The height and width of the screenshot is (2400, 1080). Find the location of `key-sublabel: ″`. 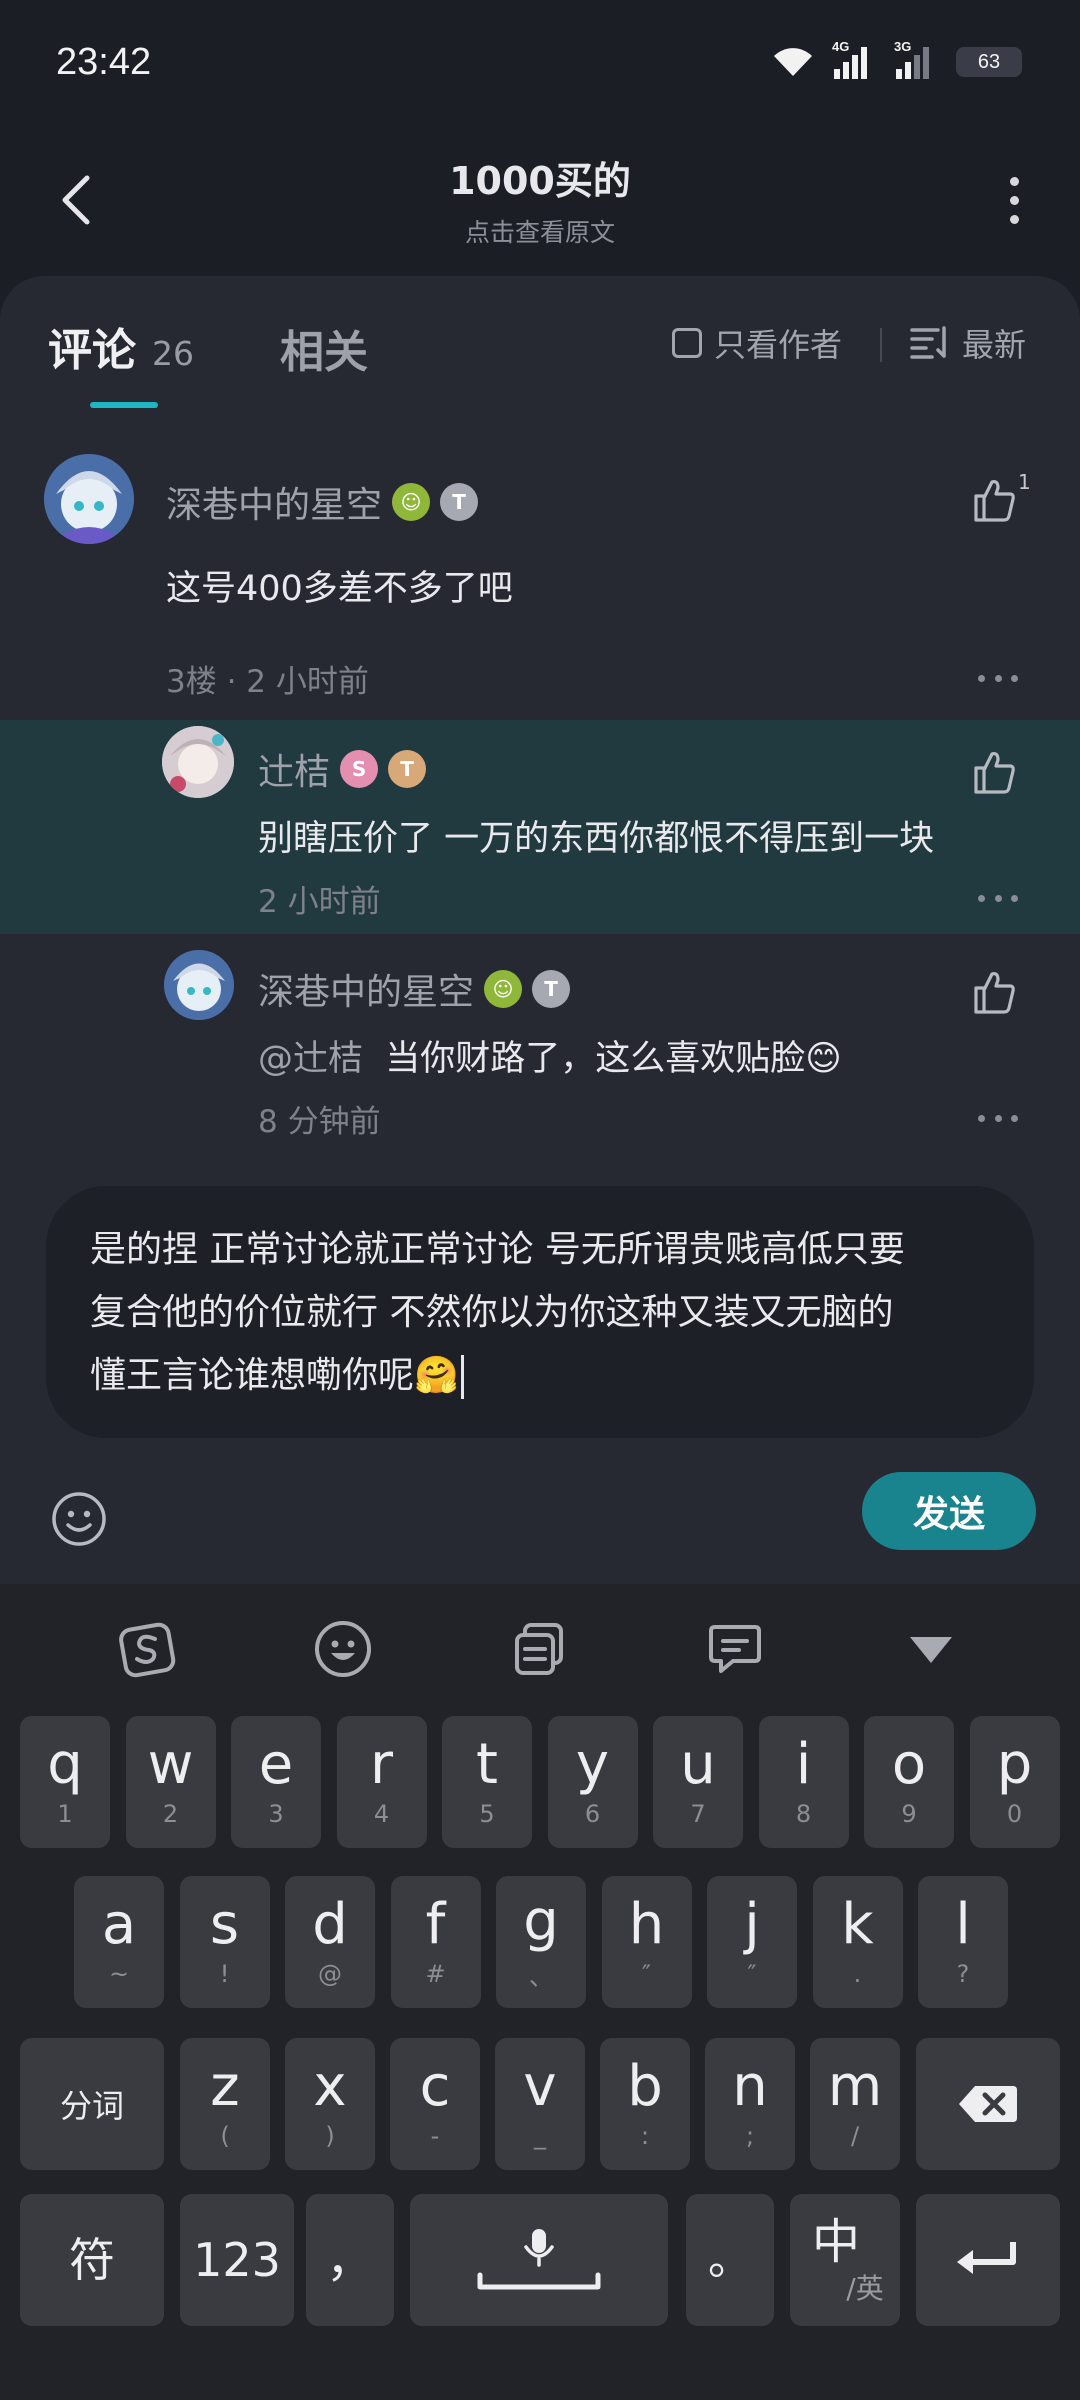

key-sublabel: ″ is located at coordinates (752, 1974).